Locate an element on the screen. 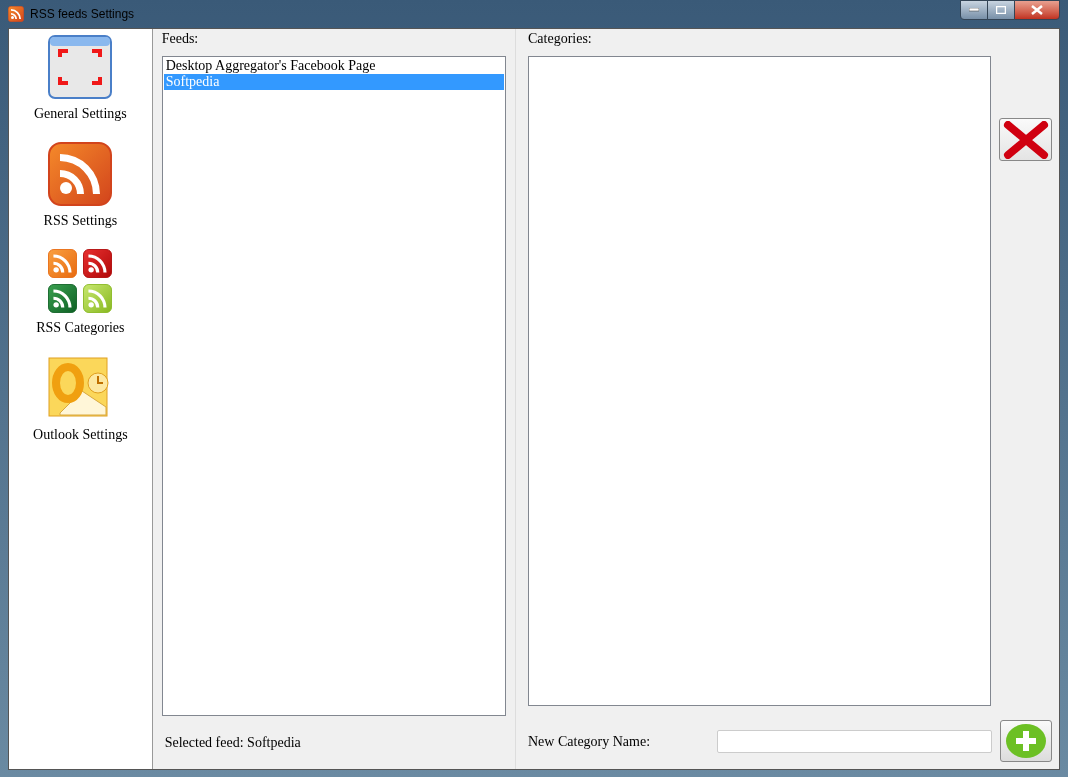 The image size is (1068, 777). delete-button is located at coordinates (1025, 139).